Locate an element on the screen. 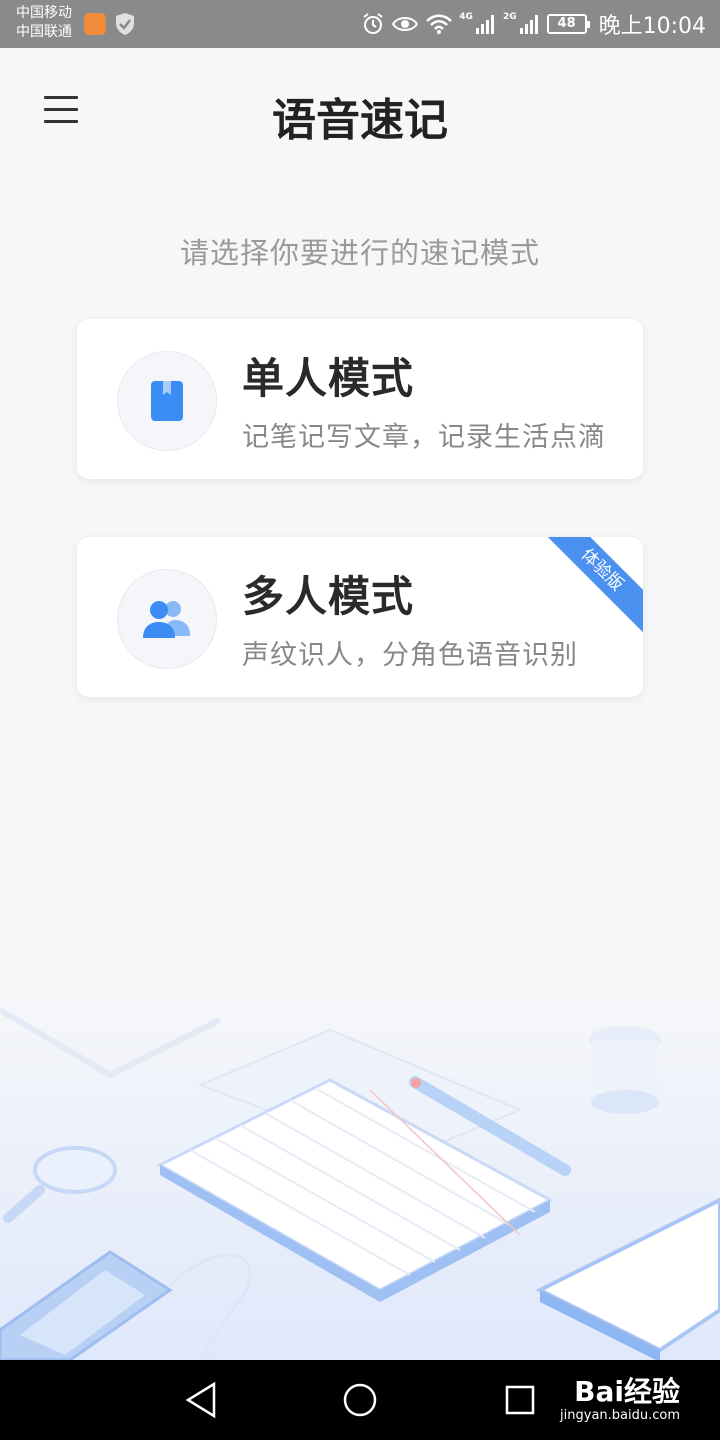 This screenshot has width=720, height=1440. shield-icon is located at coordinates (125, 24).